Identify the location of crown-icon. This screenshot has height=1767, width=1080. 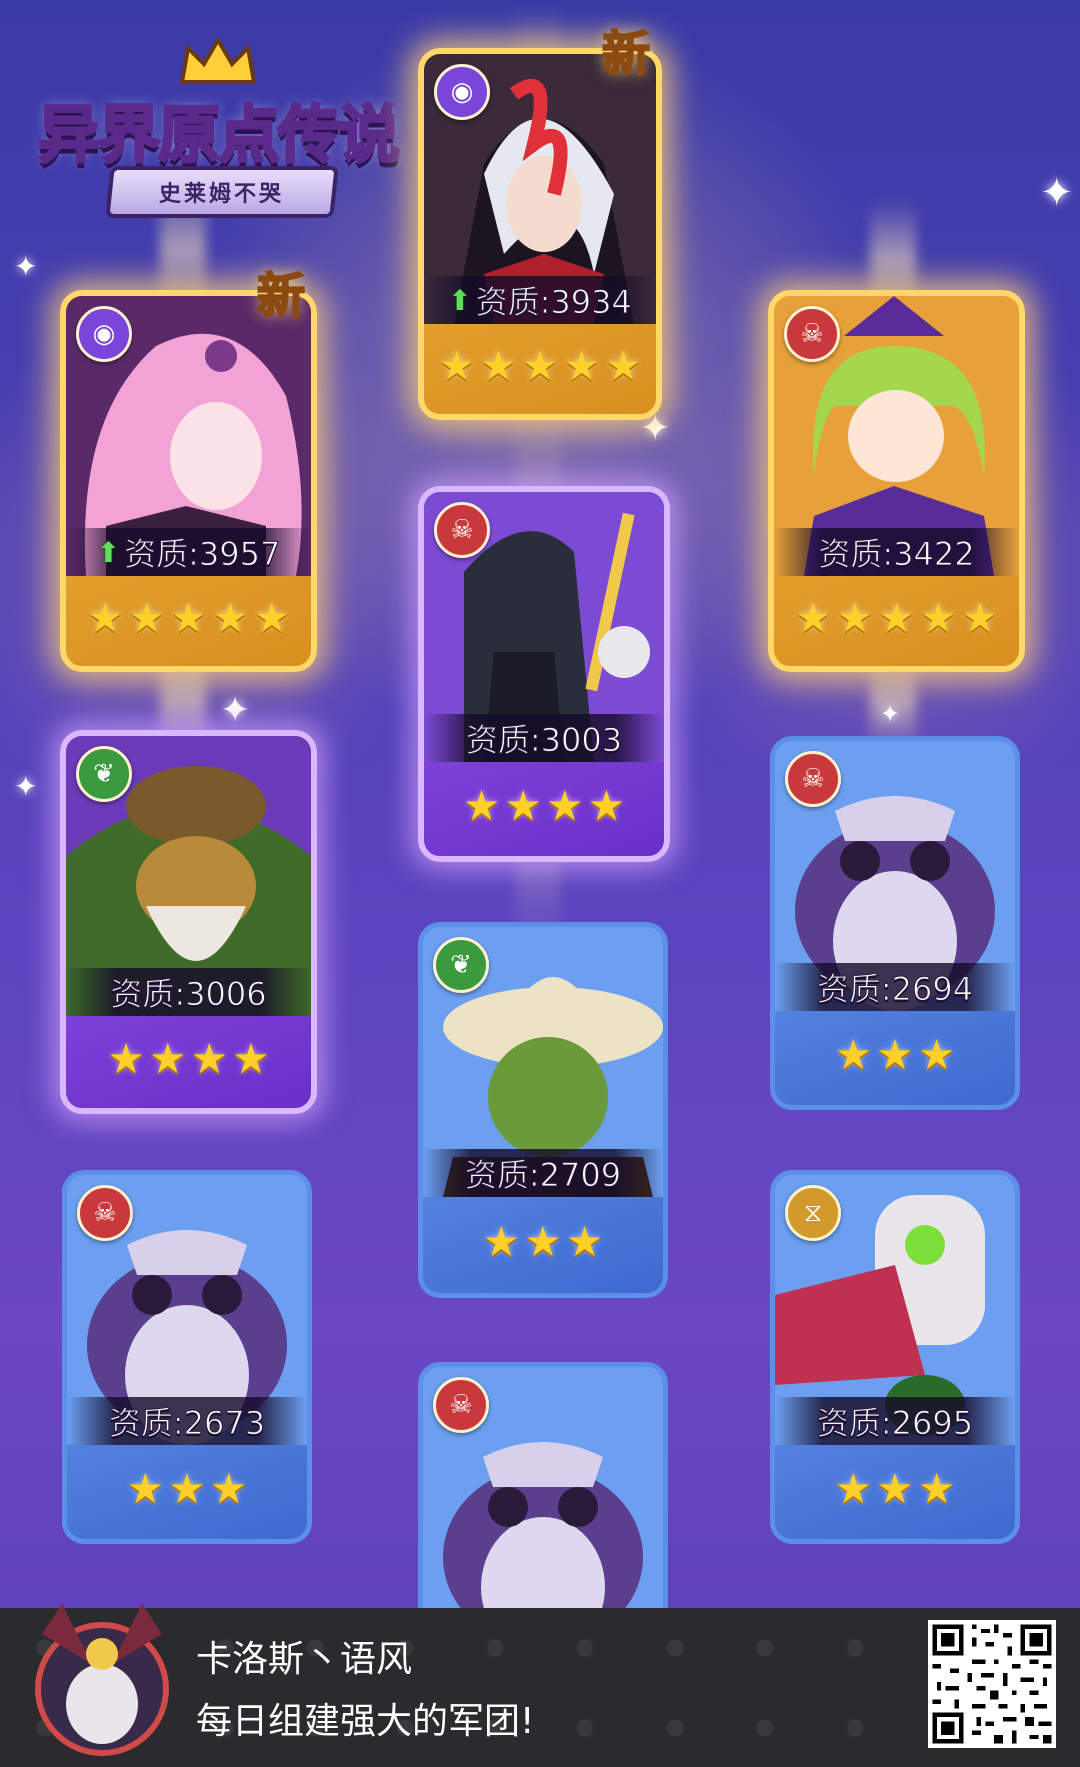
(218, 61).